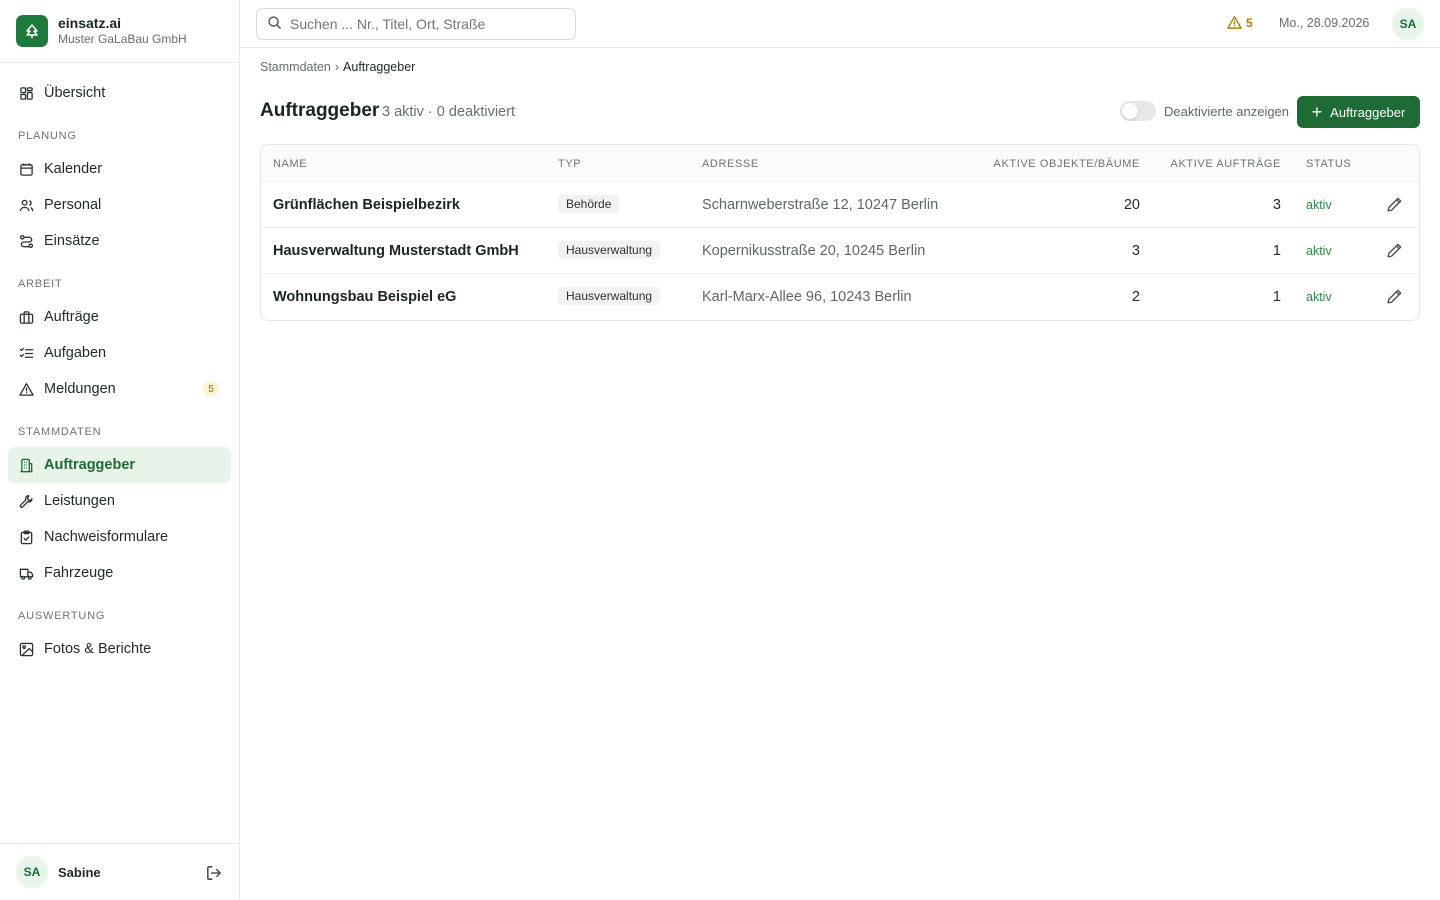 Image resolution: width=1440 pixels, height=900 pixels. I want to click on show-deactivated-toggle: Deaktivierte anzeigen, so click(1204, 111).